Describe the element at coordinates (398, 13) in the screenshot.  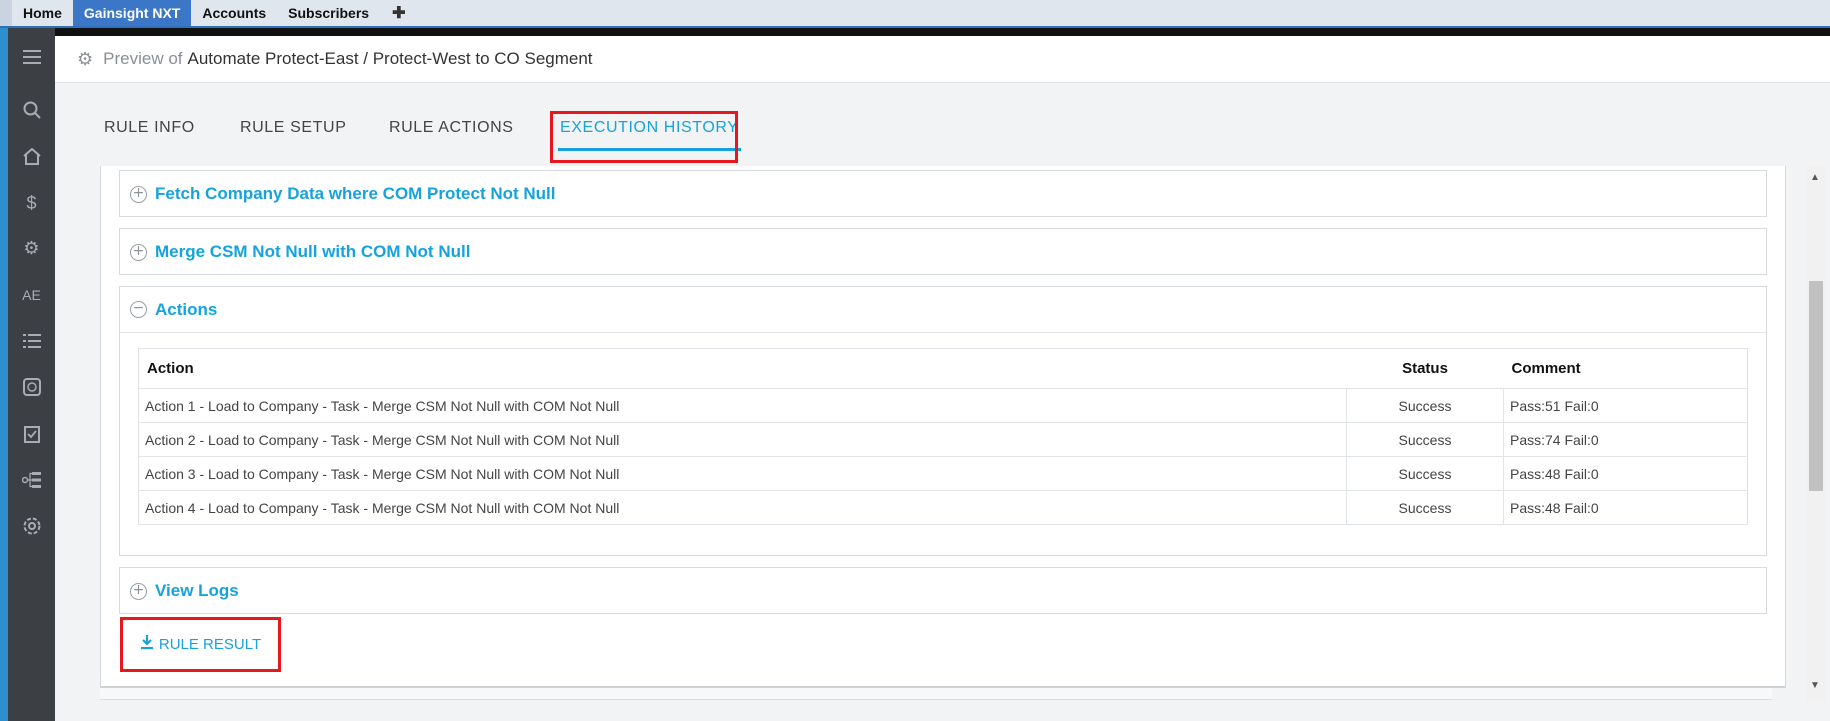
I see `add-tab-icon: ✚` at that location.